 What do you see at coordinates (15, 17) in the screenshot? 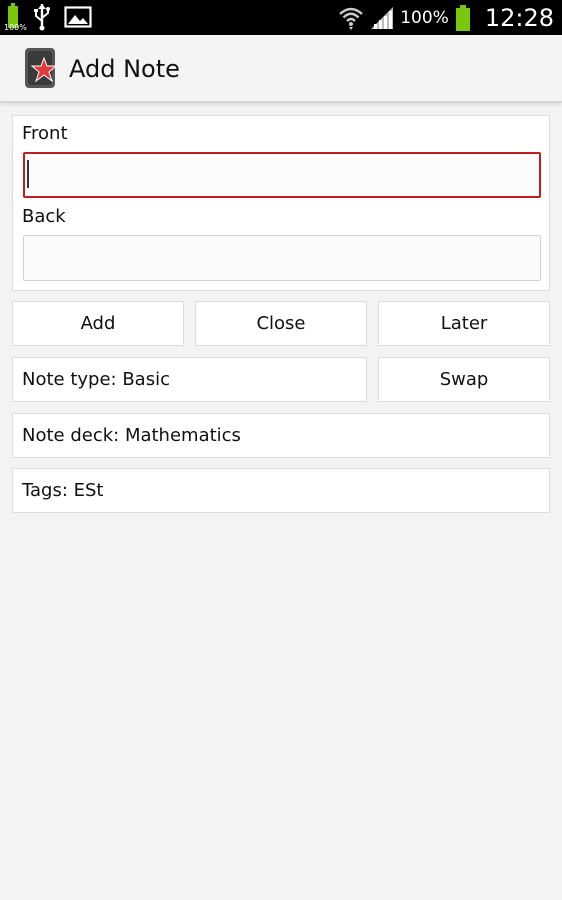
I see `battery-icon: 100%` at bounding box center [15, 17].